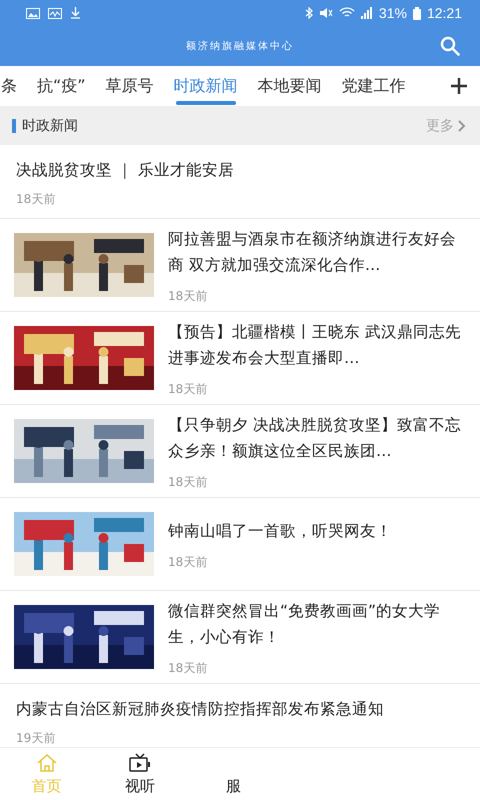 The image size is (480, 800). Describe the element at coordinates (13, 86) in the screenshot. I see `channel-tab: 条` at that location.